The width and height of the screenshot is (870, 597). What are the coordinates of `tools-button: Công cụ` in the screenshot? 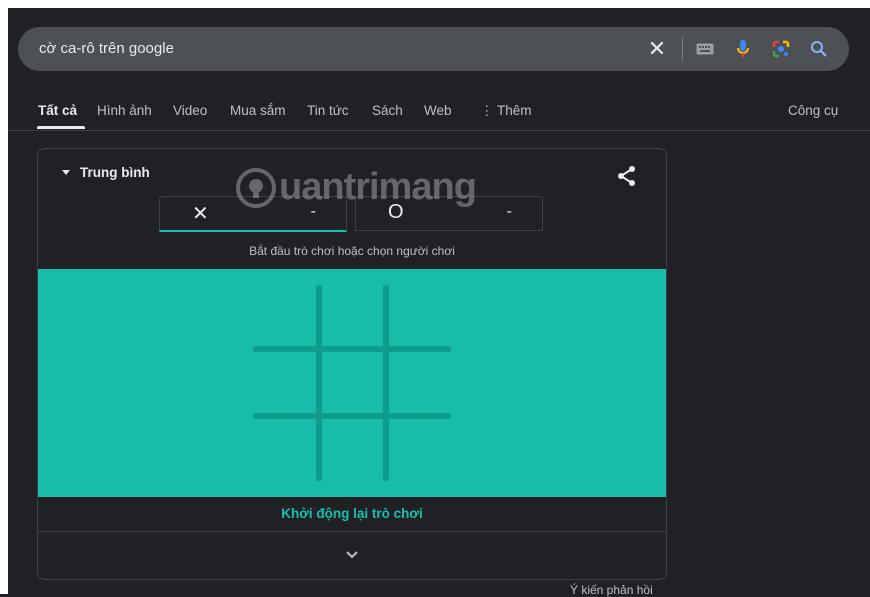 It's located at (813, 110).